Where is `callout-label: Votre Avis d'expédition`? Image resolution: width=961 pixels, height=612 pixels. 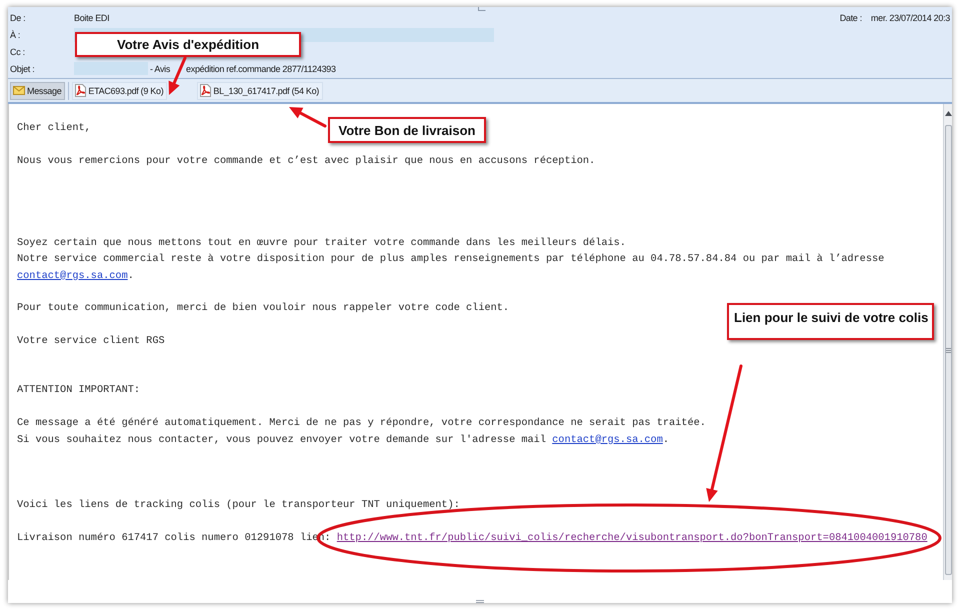
callout-label: Votre Avis d'expédition is located at coordinates (188, 44).